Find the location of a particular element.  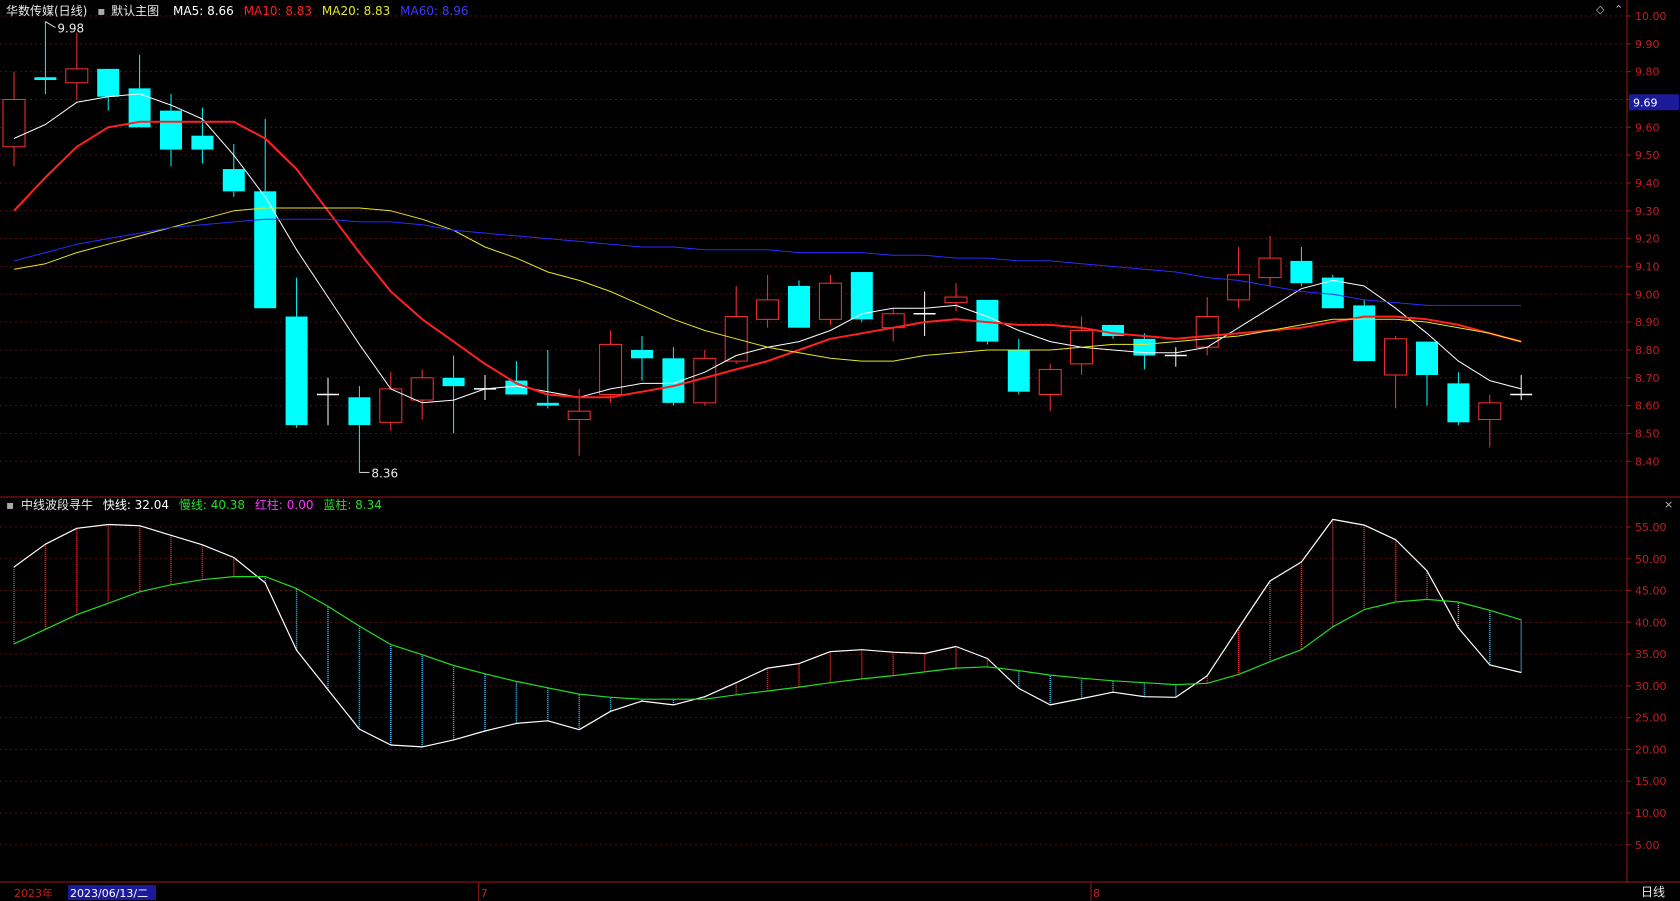

diamond-icon: ◇ is located at coordinates (1600, 9).